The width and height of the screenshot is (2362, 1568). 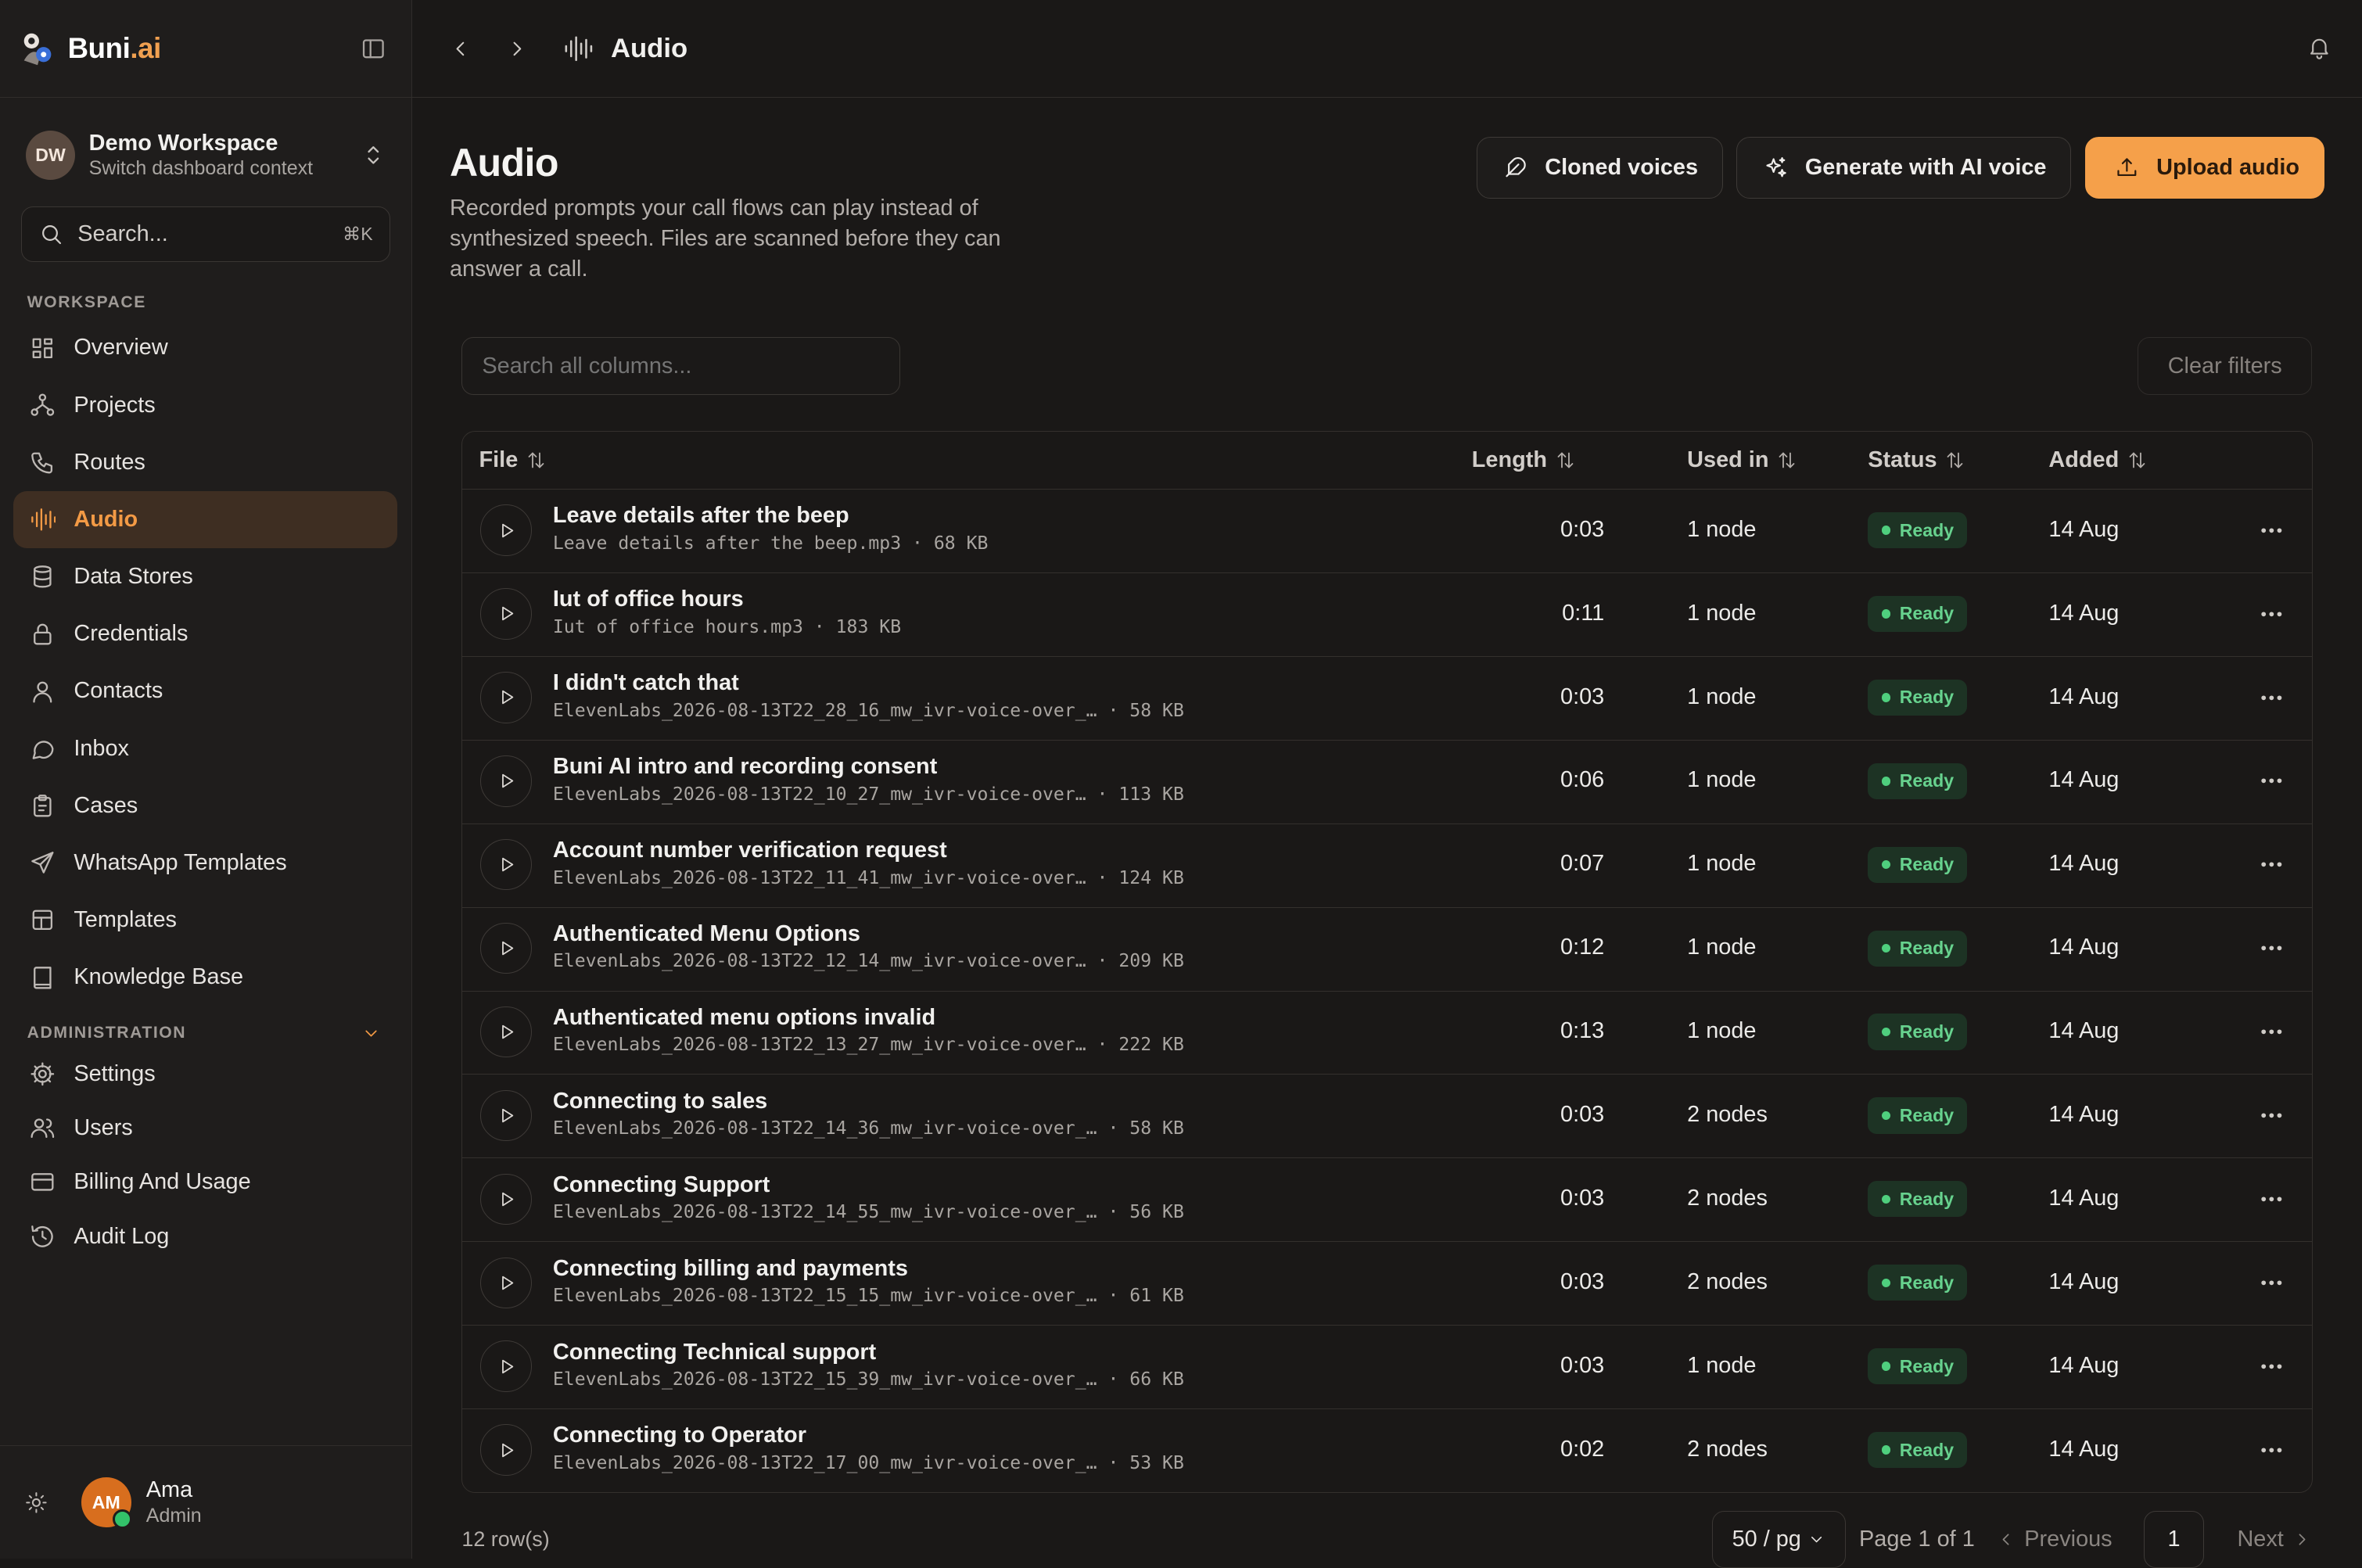 What do you see at coordinates (2225, 366) in the screenshot?
I see `clear-filters-button: Clear filters` at bounding box center [2225, 366].